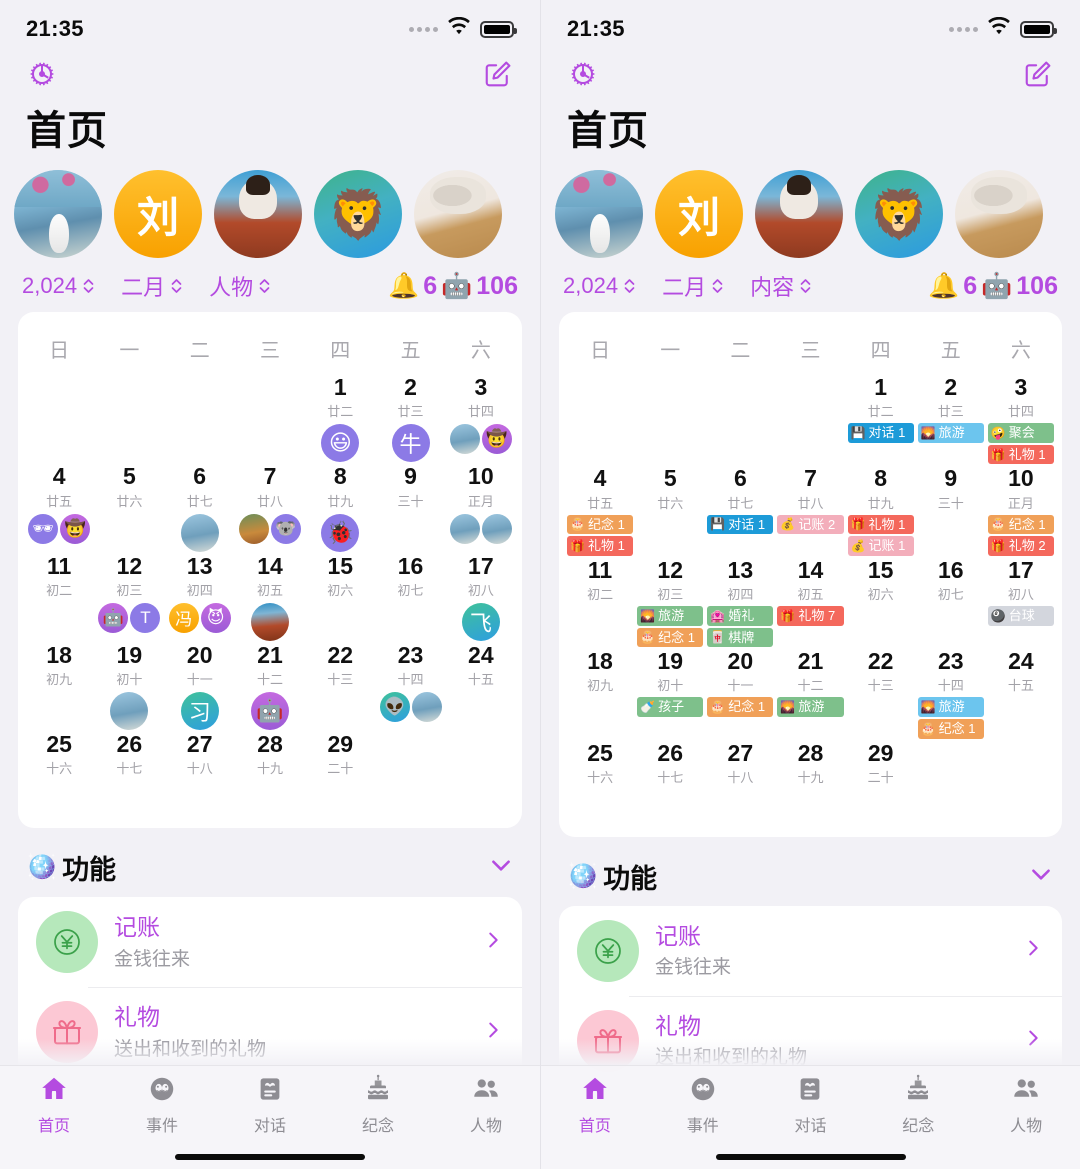  What do you see at coordinates (270, 1105) in the screenshot?
I see `tab-card: 对话` at bounding box center [270, 1105].